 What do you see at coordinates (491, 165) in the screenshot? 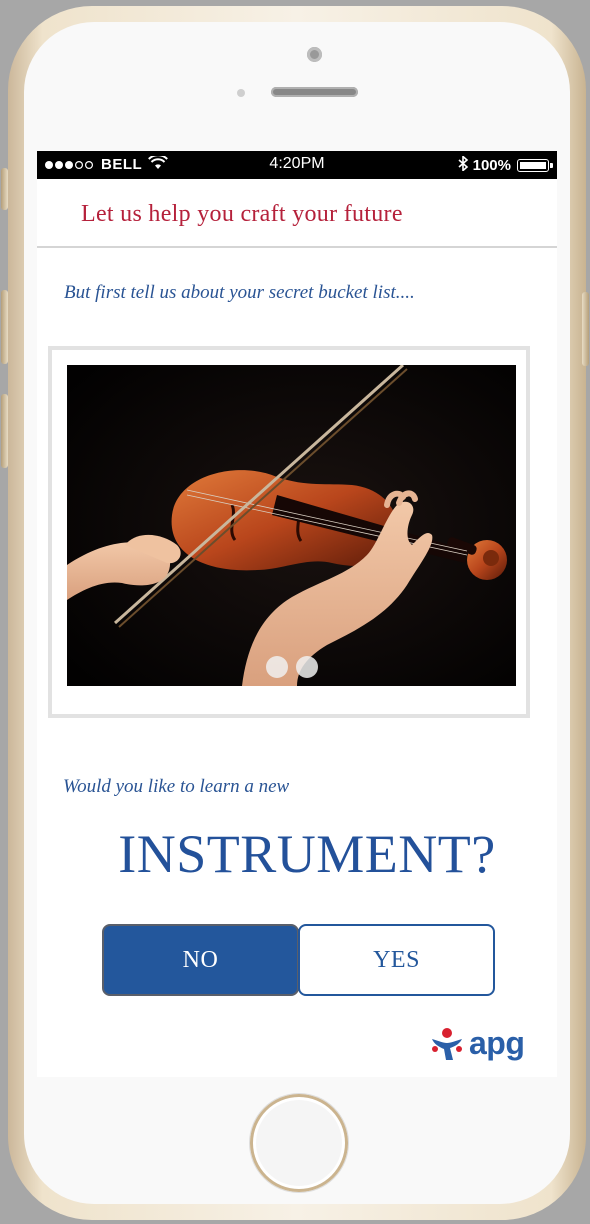
I see `battery-percent: 100%` at bounding box center [491, 165].